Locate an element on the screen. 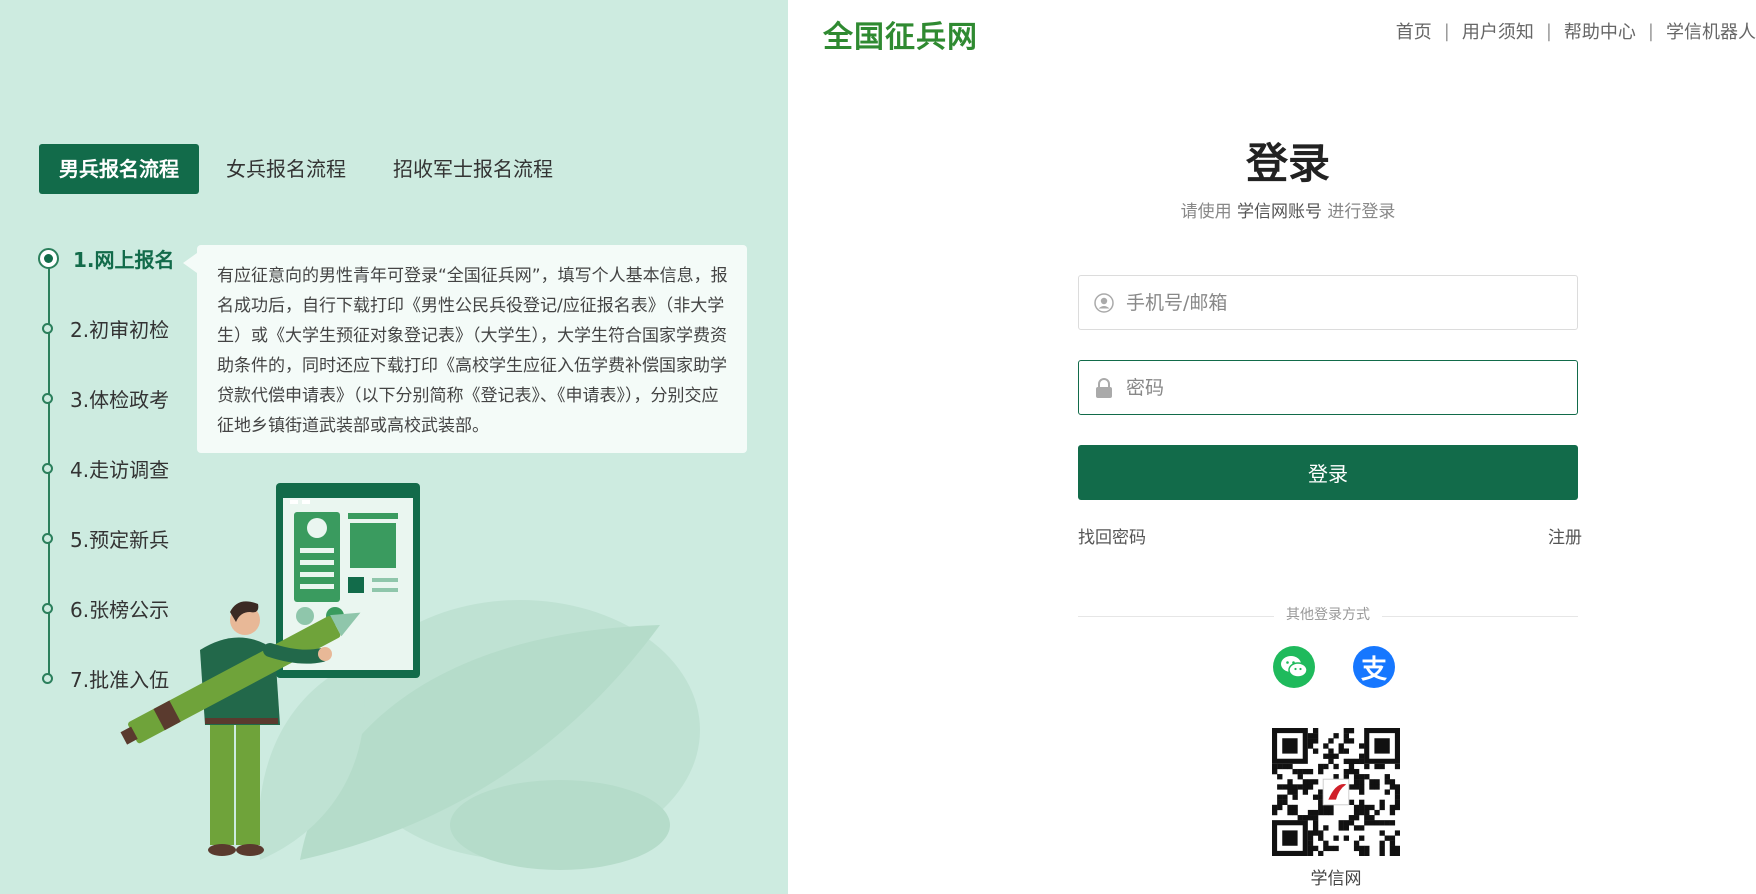  nav-help-center: 帮助中心 is located at coordinates (1600, 31).